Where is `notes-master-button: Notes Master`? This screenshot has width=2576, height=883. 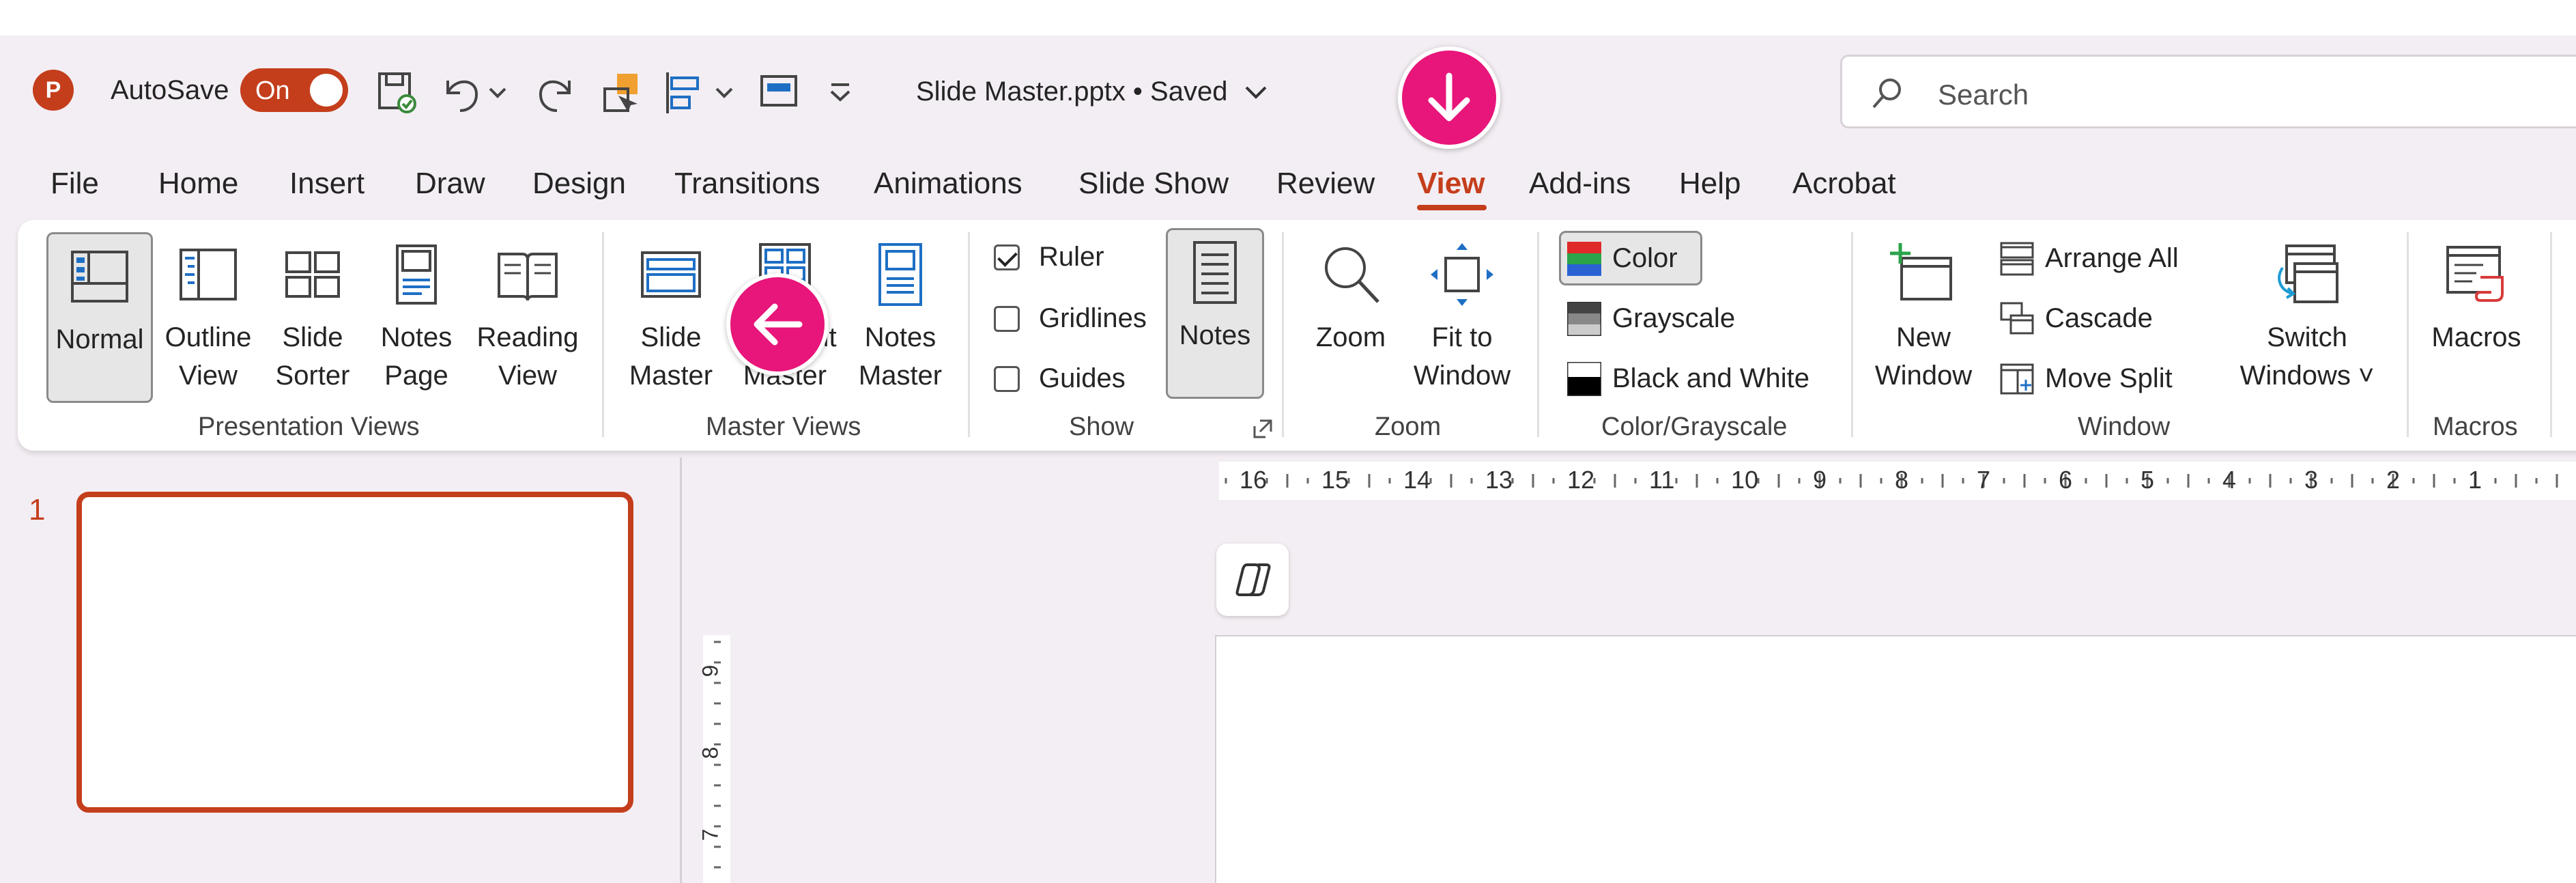 notes-master-button: Notes Master is located at coordinates (900, 318).